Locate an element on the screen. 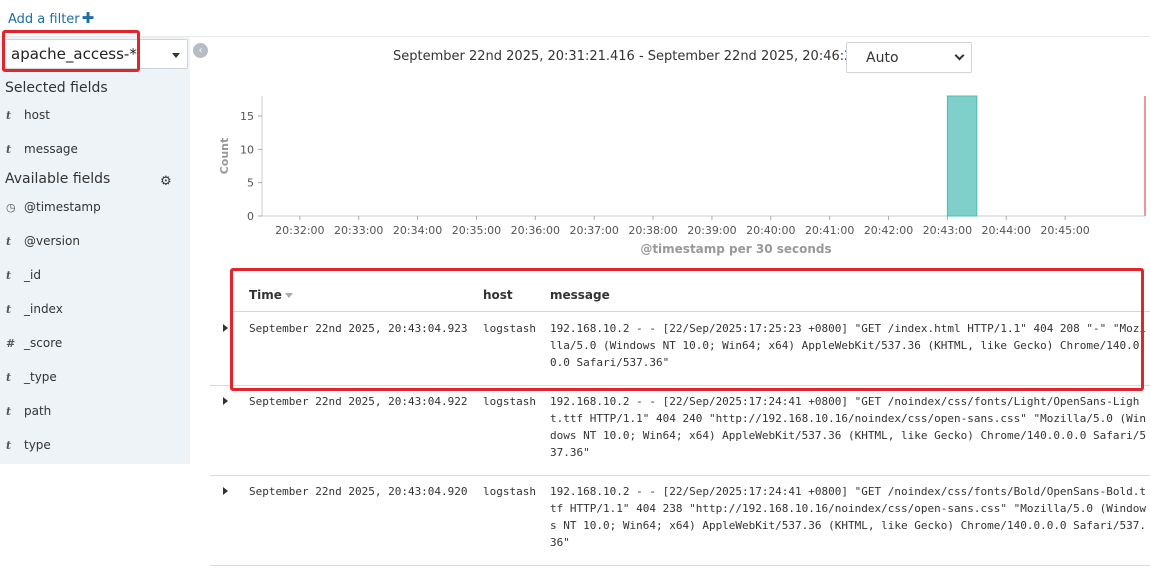 The width and height of the screenshot is (1150, 568). clock-icon: ◷ is located at coordinates (11, 207).